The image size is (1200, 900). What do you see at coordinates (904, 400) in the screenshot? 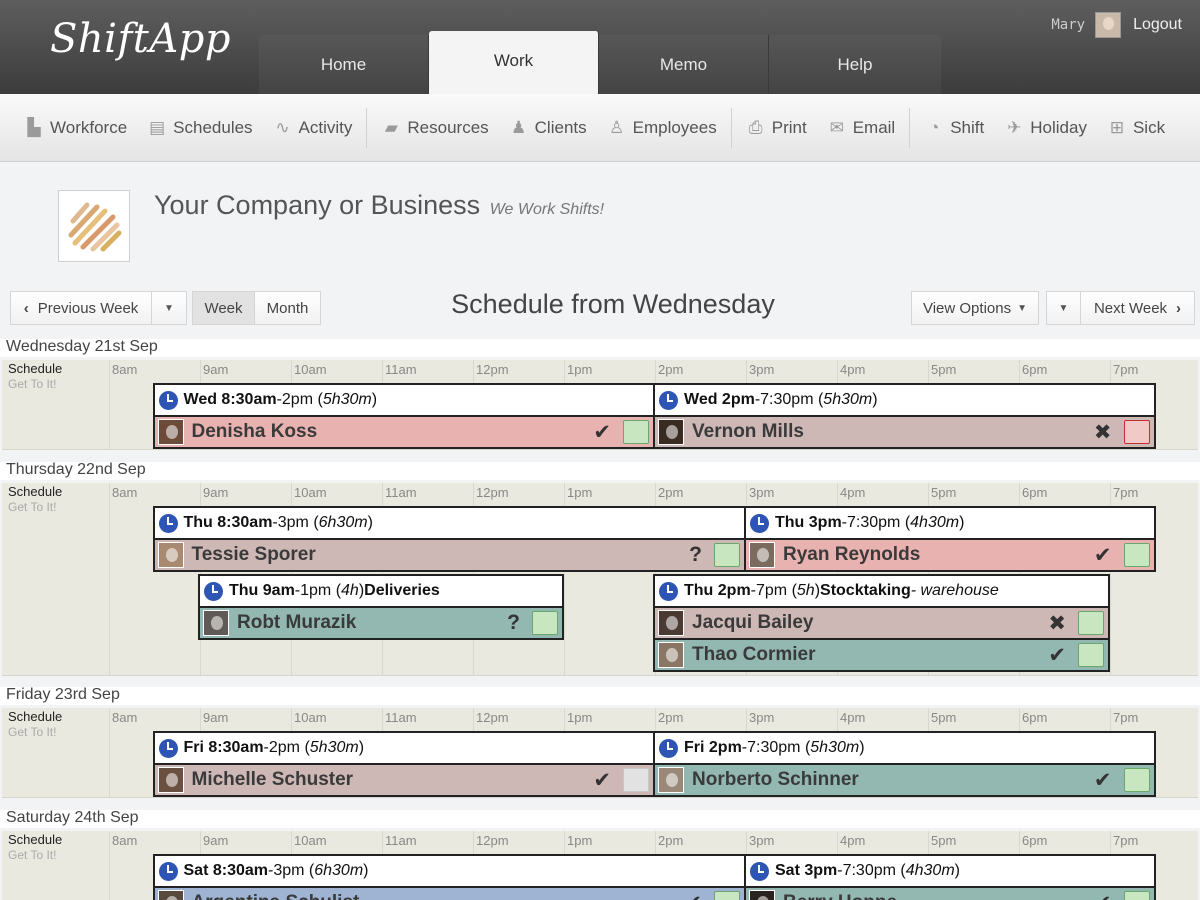
I see `shift-header: Wed 2pm -7:30pm (5h30m)` at bounding box center [904, 400].